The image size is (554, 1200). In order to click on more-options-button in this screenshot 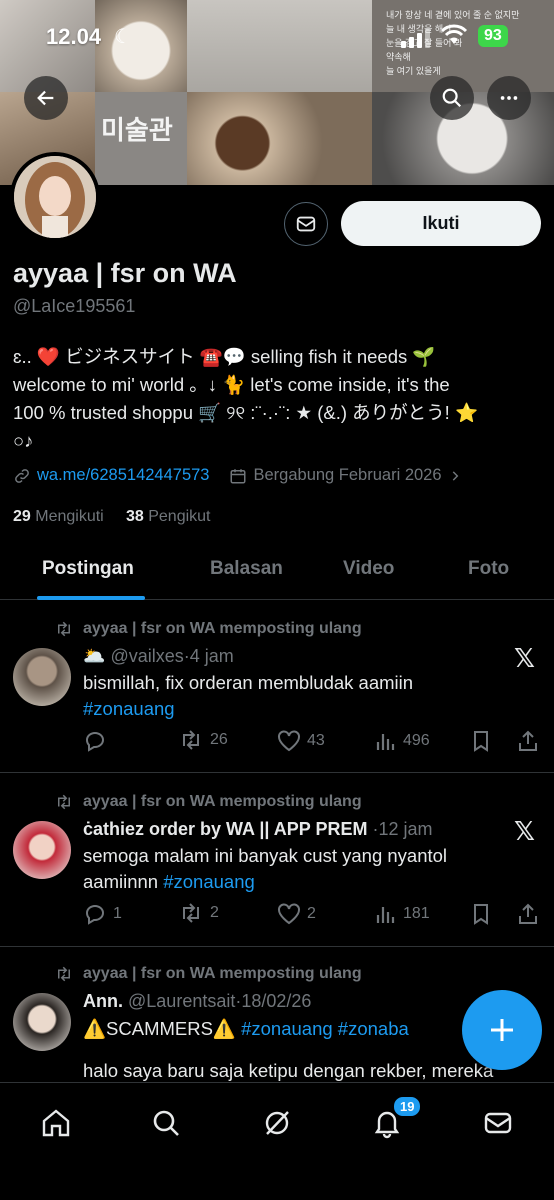, I will do `click(509, 98)`.